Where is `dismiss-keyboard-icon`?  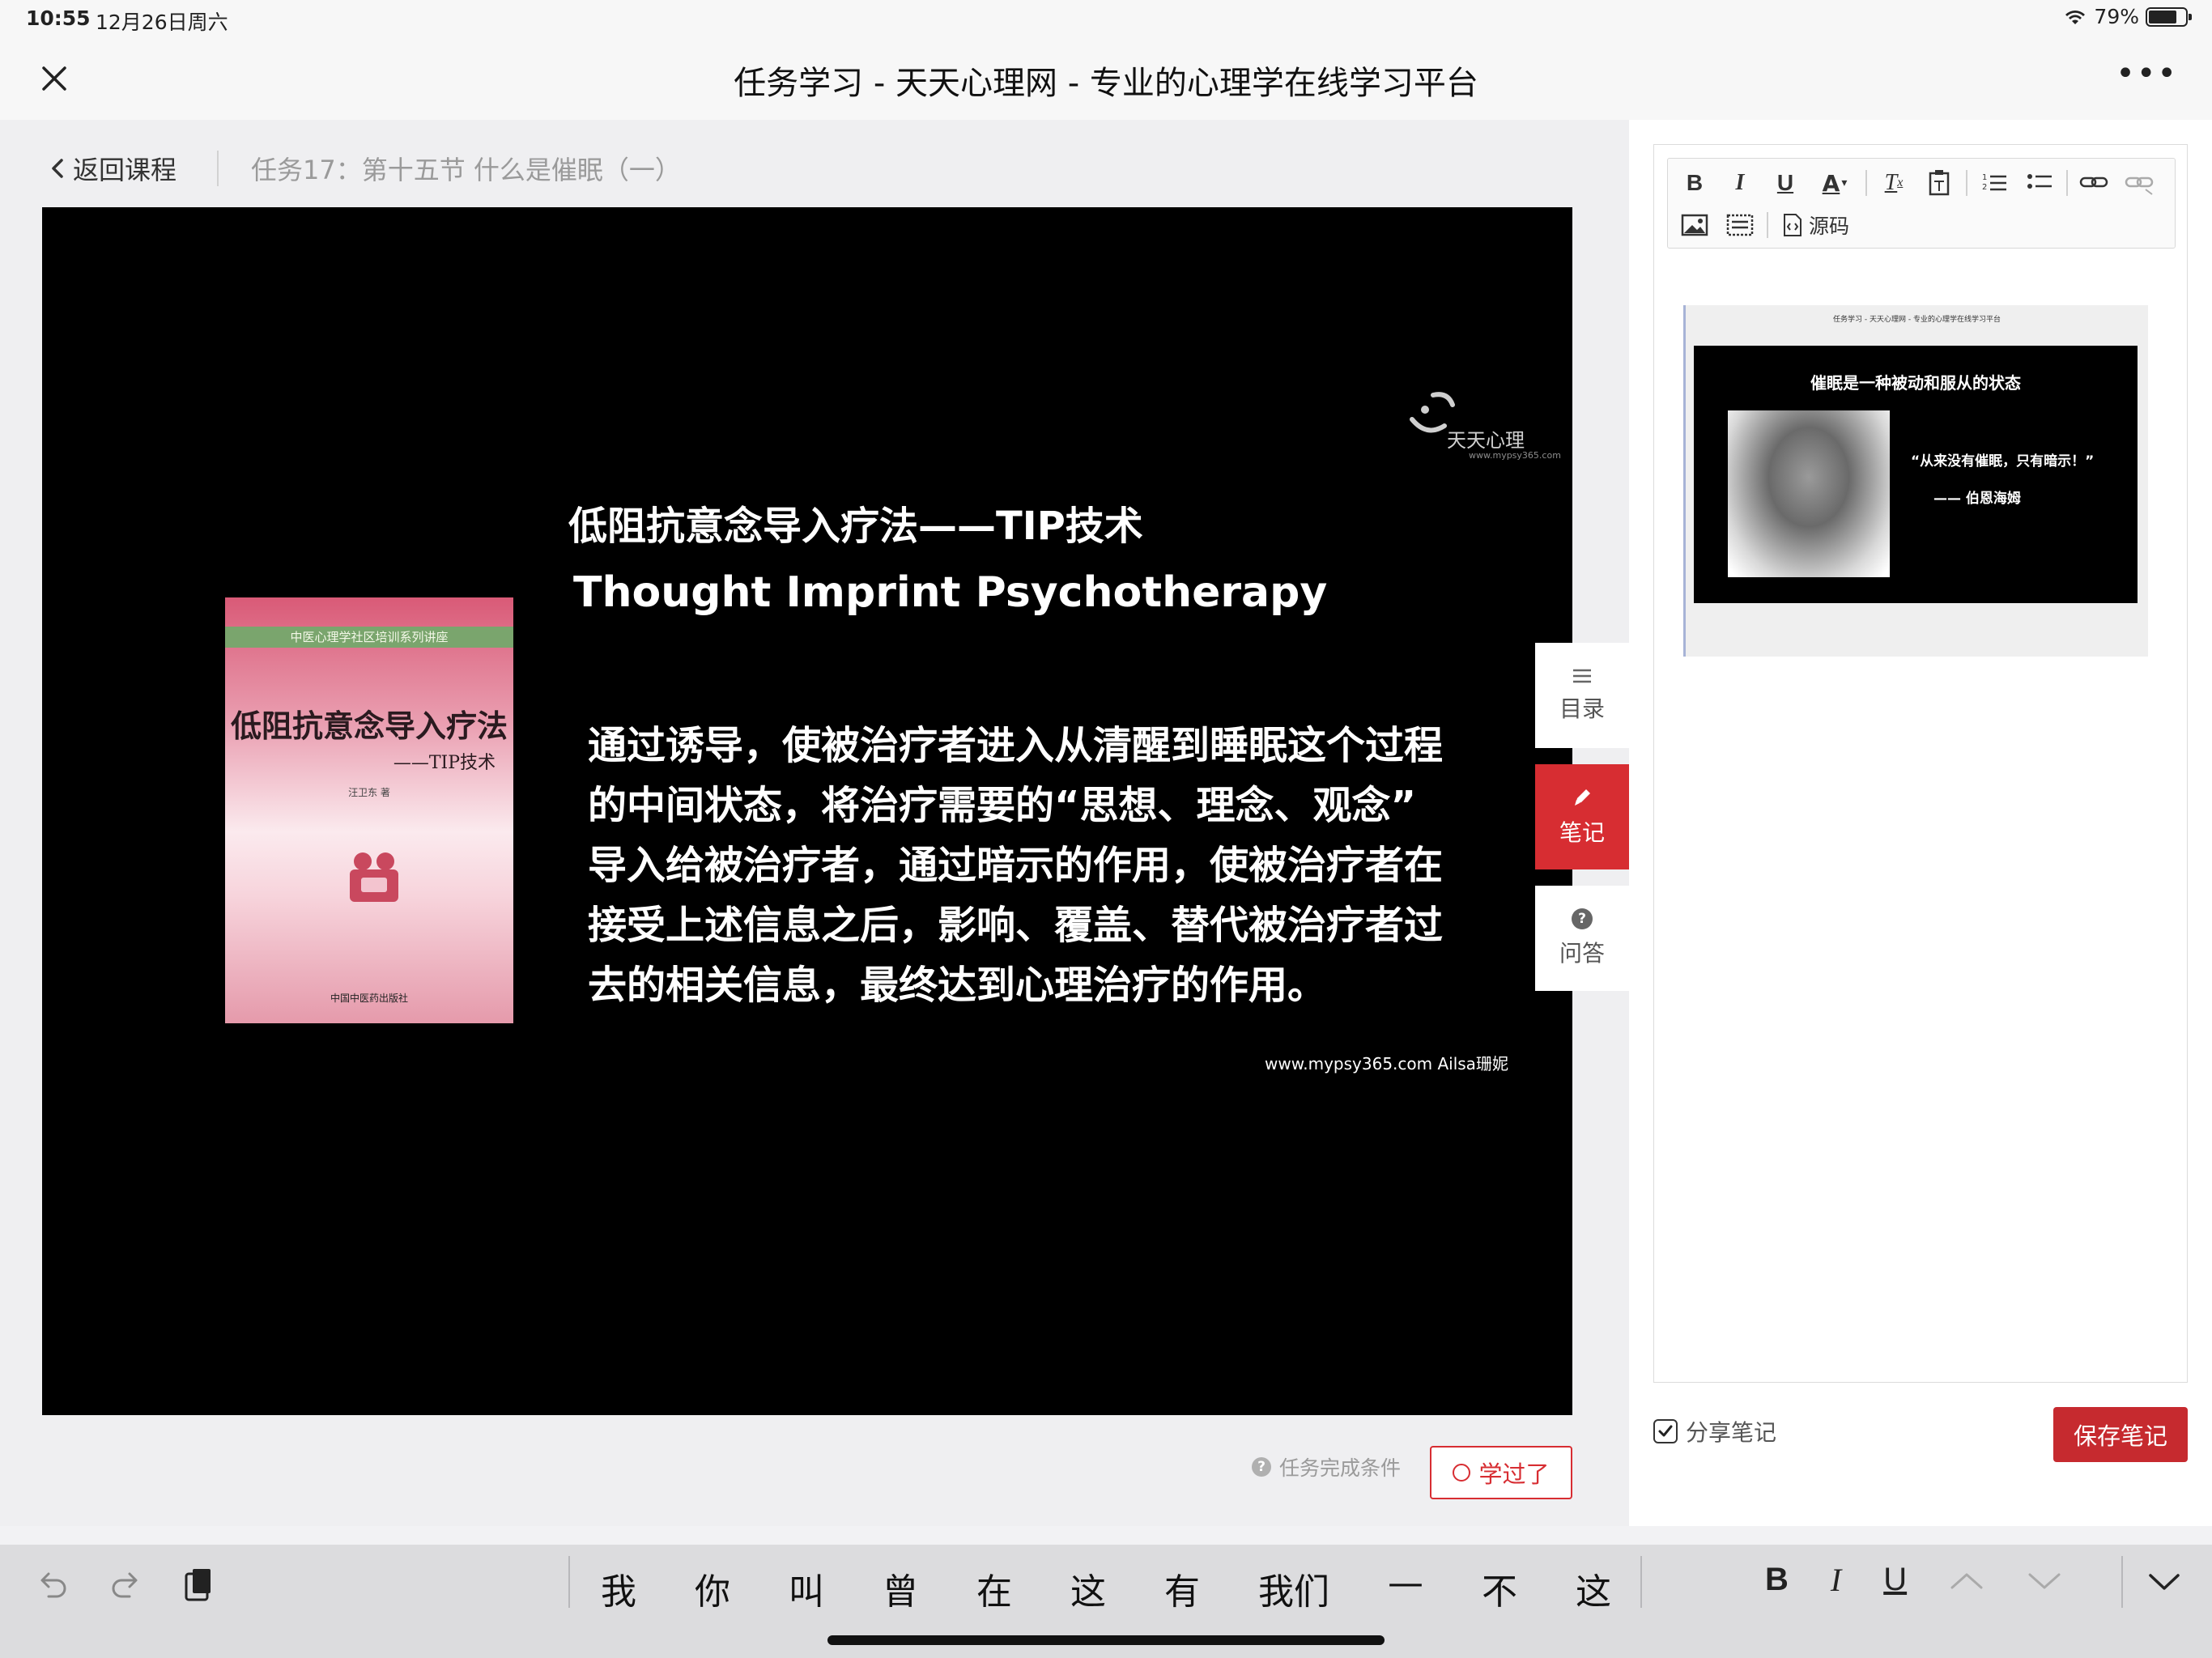 dismiss-keyboard-icon is located at coordinates (2164, 1582).